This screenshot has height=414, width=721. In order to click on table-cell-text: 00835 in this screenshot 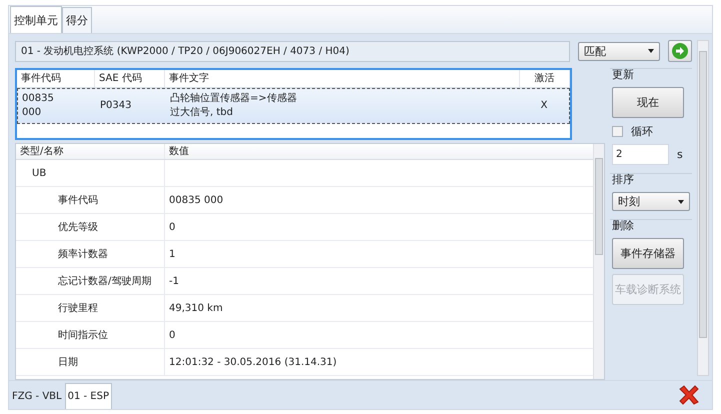, I will do `click(38, 99)`.